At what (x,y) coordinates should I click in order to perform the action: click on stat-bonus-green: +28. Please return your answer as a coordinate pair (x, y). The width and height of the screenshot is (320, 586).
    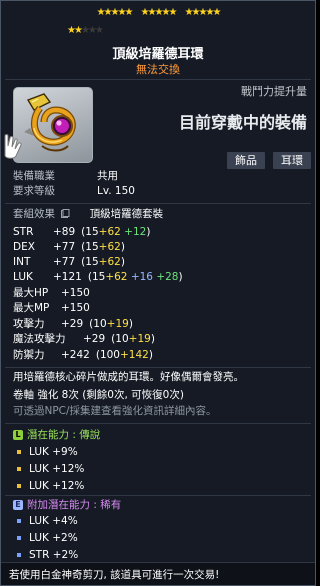
    Looking at the image, I should click on (167, 277).